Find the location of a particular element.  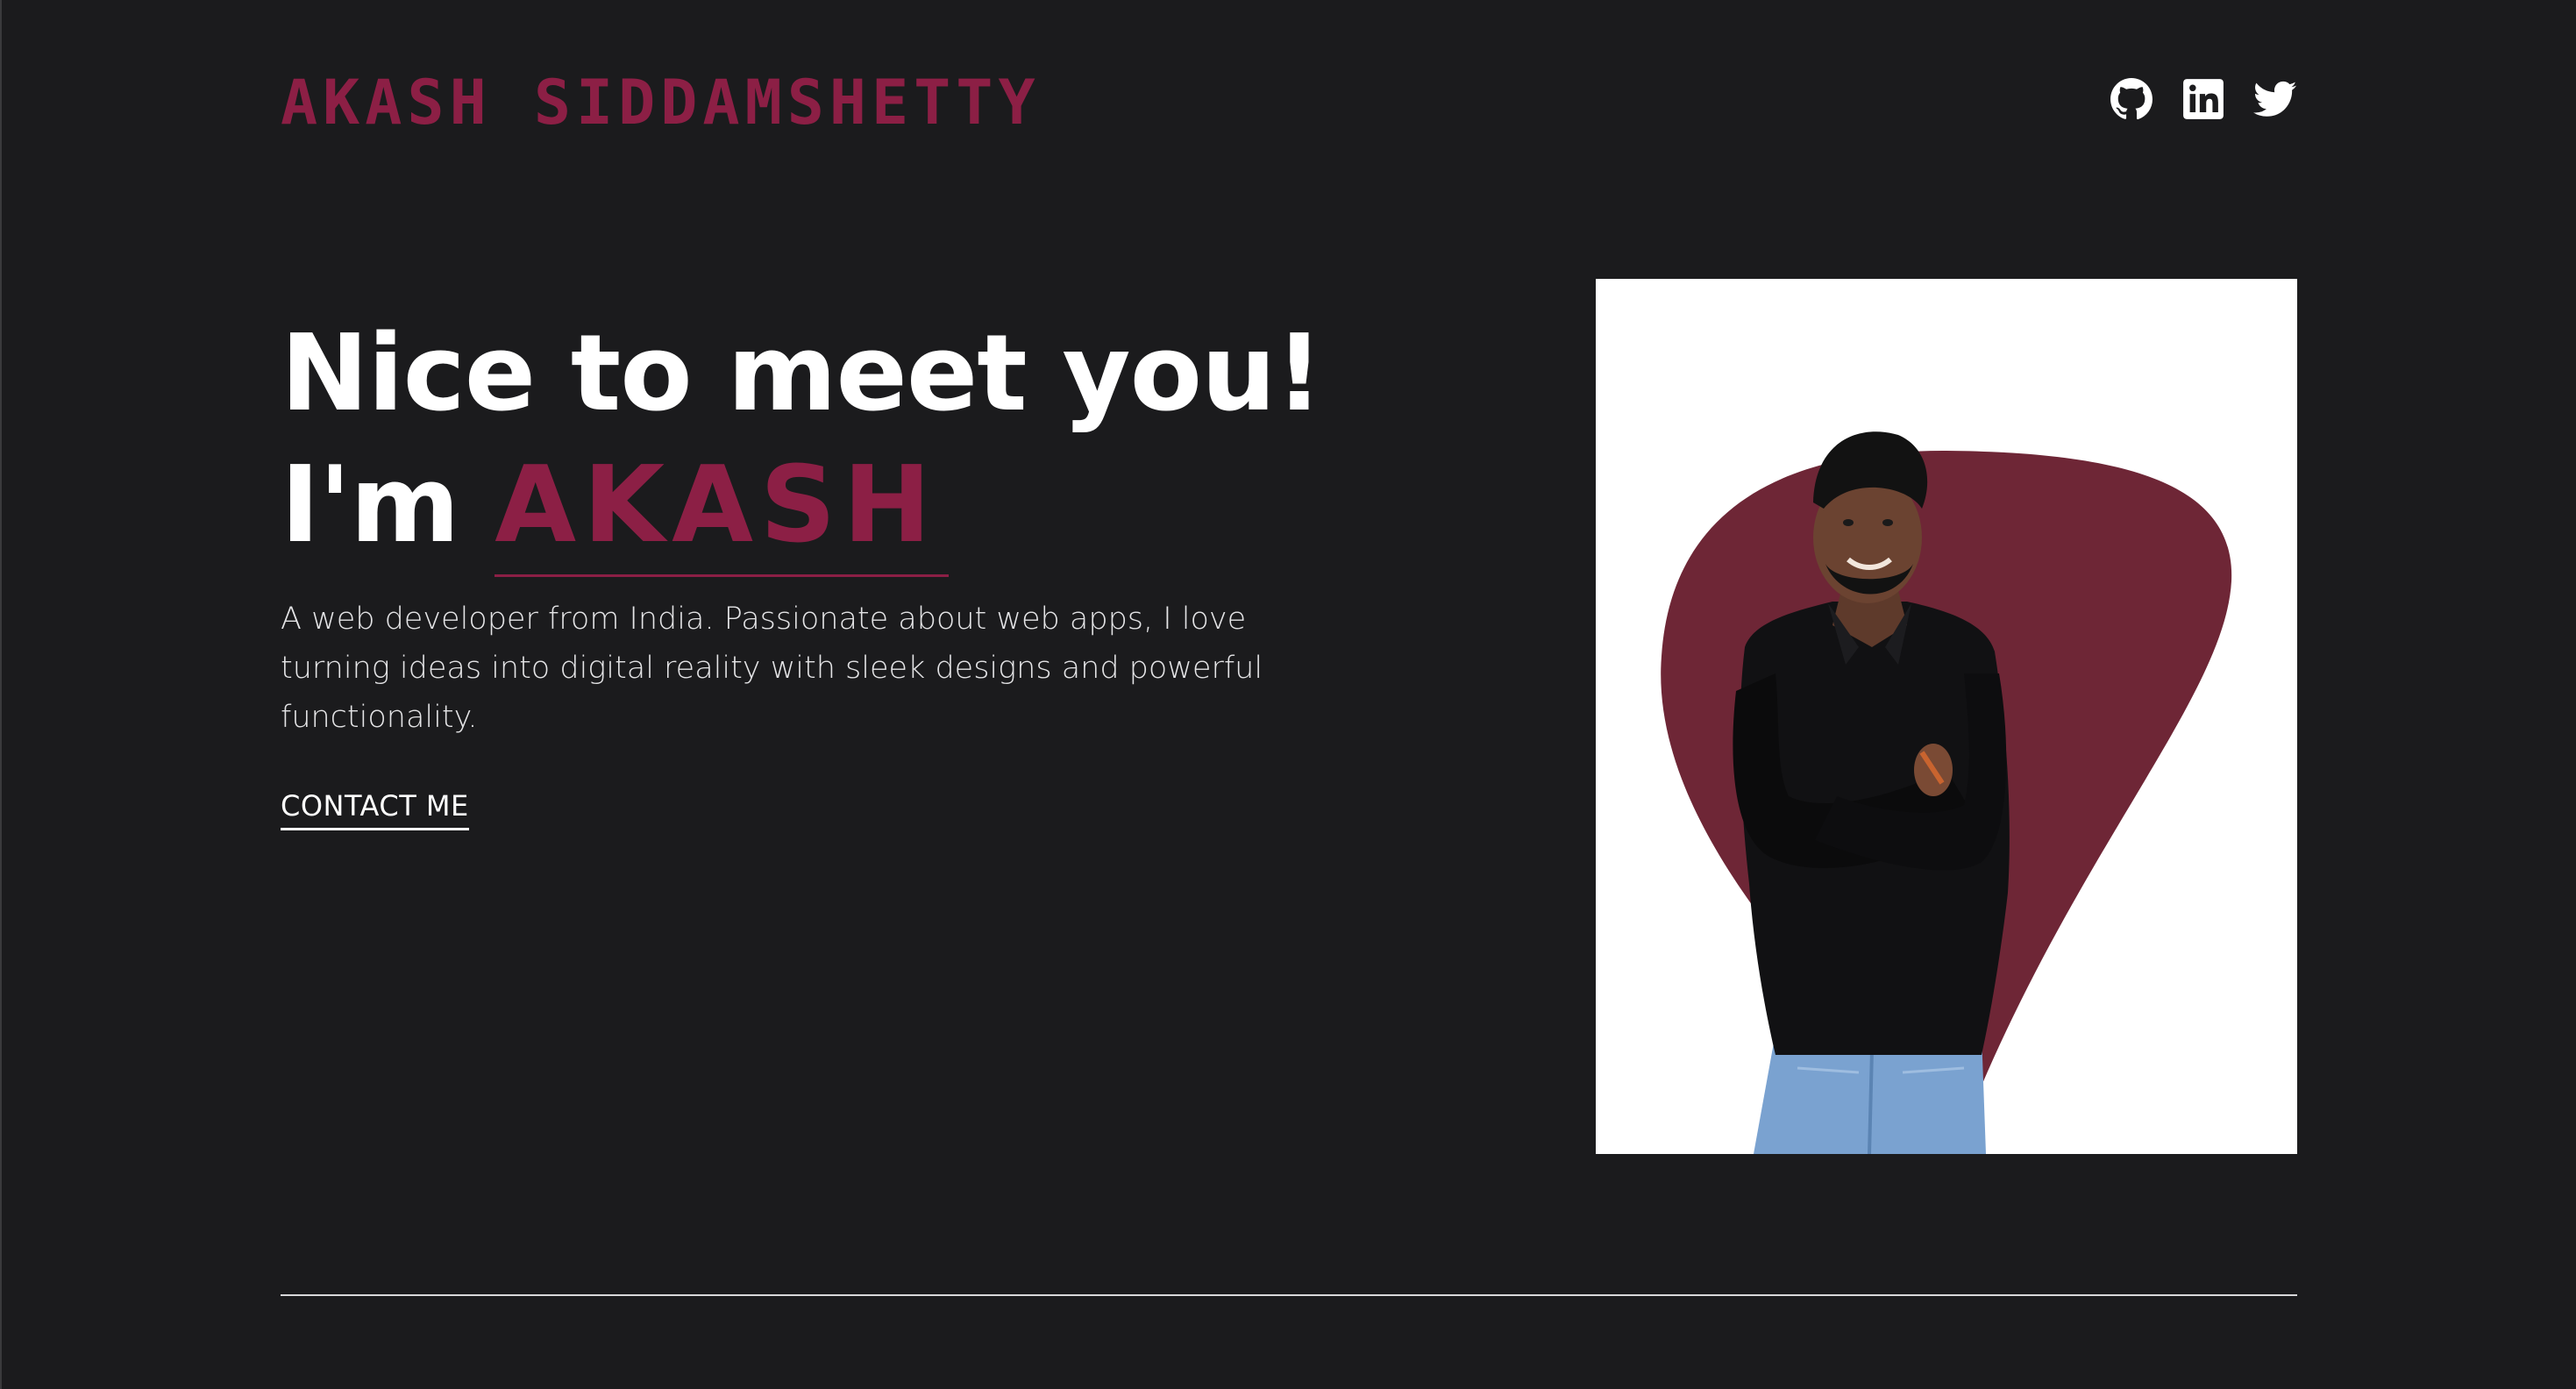

site-logo: AKASH SIDDAMSHETTY is located at coordinates (661, 103).